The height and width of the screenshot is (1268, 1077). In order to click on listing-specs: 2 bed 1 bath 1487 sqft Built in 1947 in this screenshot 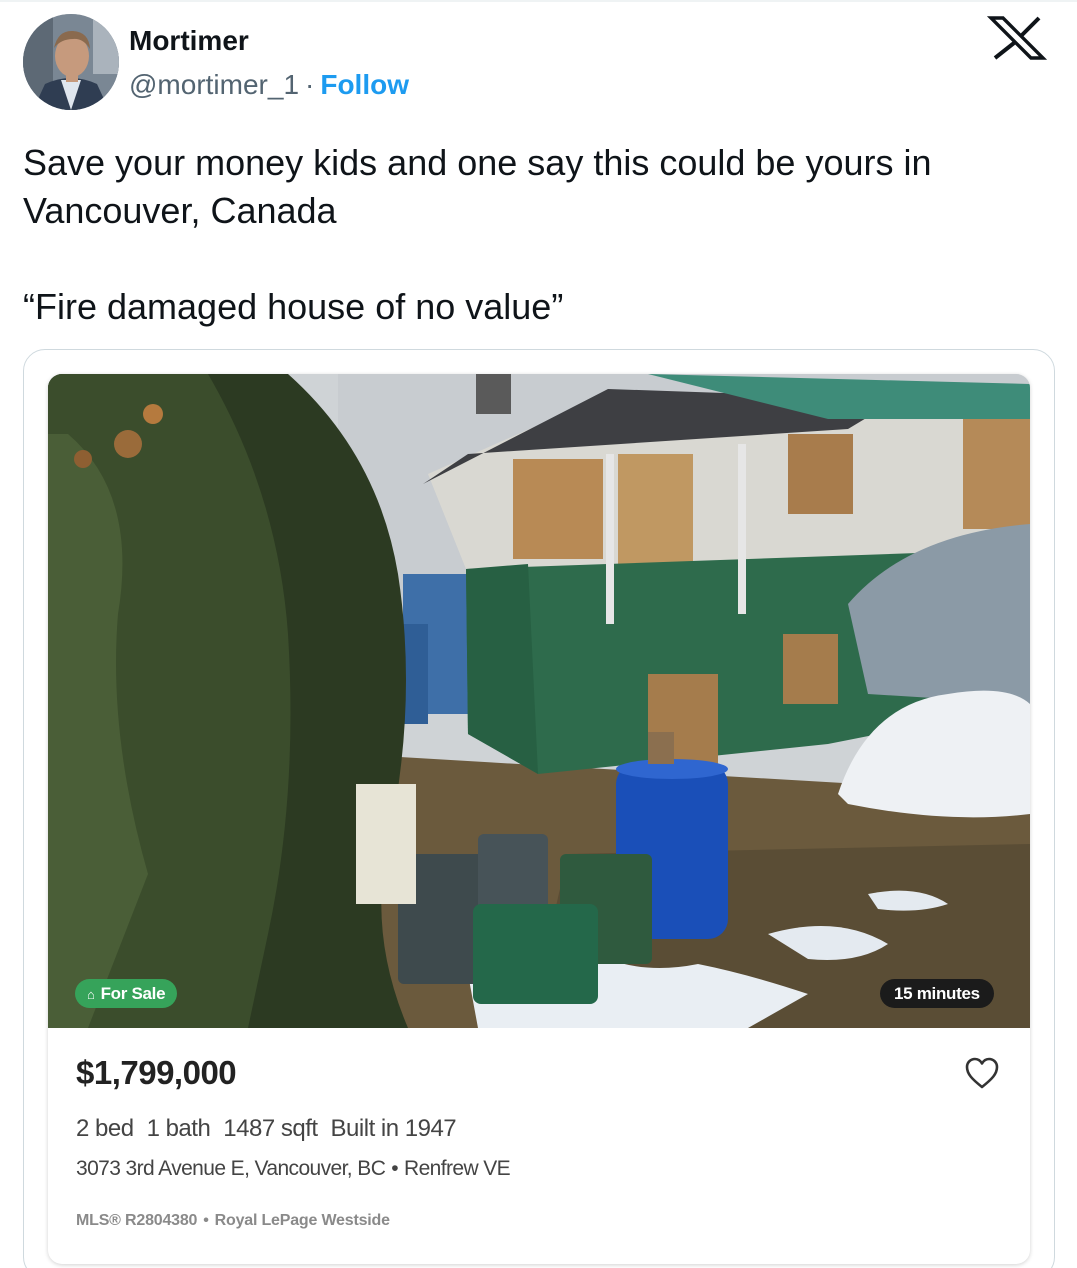, I will do `click(272, 1129)`.